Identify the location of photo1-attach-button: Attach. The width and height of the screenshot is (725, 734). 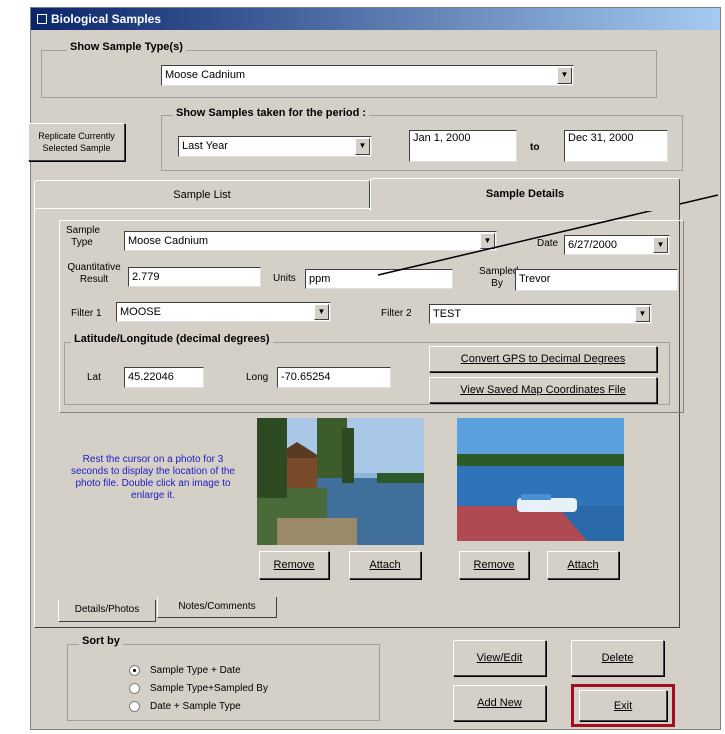
(385, 565).